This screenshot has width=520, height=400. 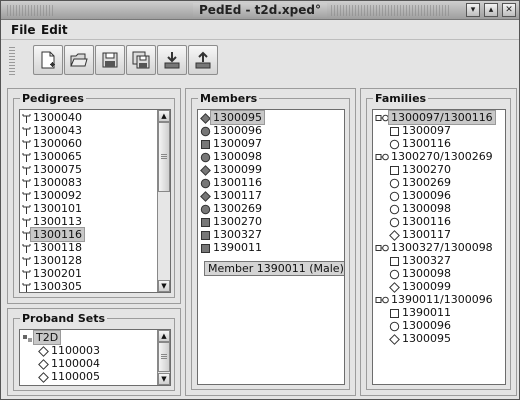 What do you see at coordinates (53, 234) in the screenshot?
I see `pedigree-item: 1300116` at bounding box center [53, 234].